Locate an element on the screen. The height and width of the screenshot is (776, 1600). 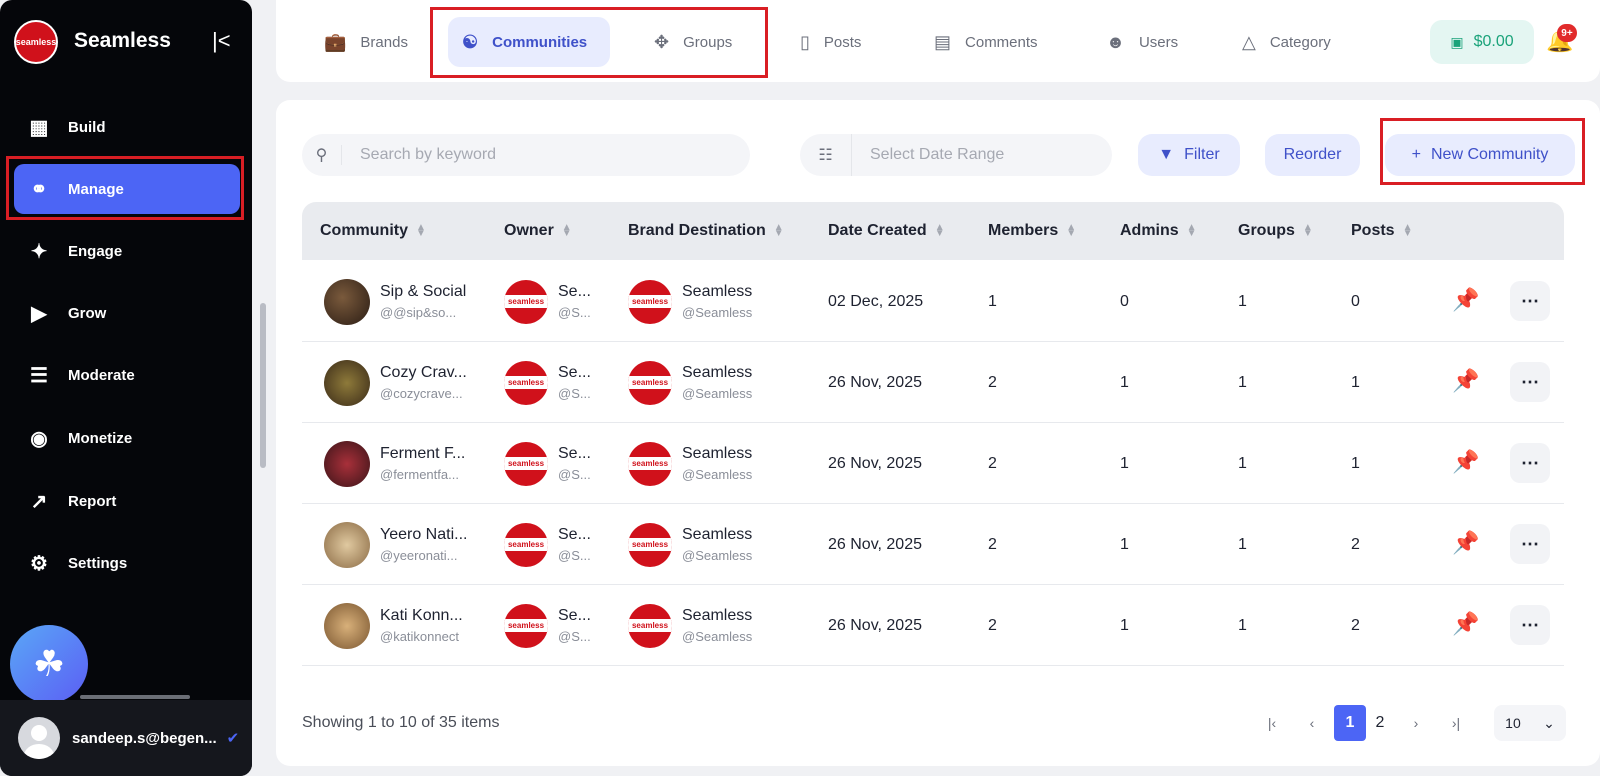
sidebar-item-grow: ▶ Grow is located at coordinates (127, 313).